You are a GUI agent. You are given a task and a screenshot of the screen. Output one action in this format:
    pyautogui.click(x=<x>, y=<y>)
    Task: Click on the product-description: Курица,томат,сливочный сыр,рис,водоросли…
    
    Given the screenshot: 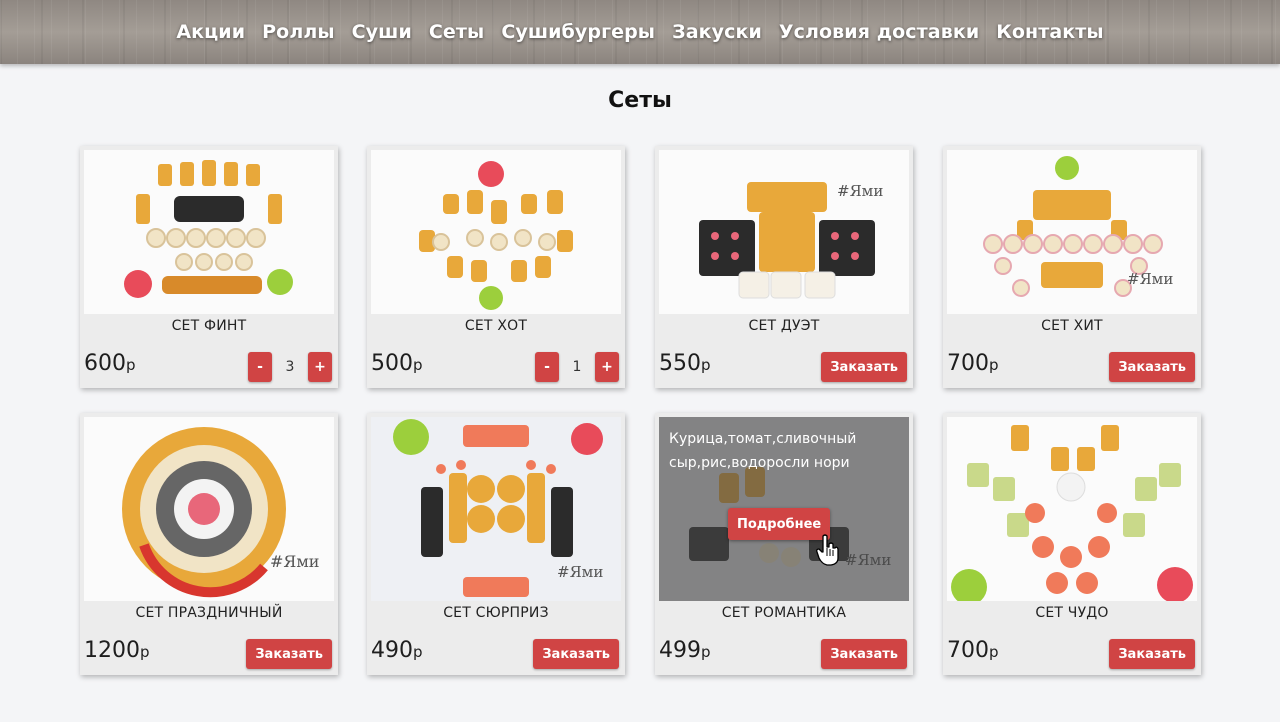 What is the action you would take?
    pyautogui.click(x=763, y=451)
    